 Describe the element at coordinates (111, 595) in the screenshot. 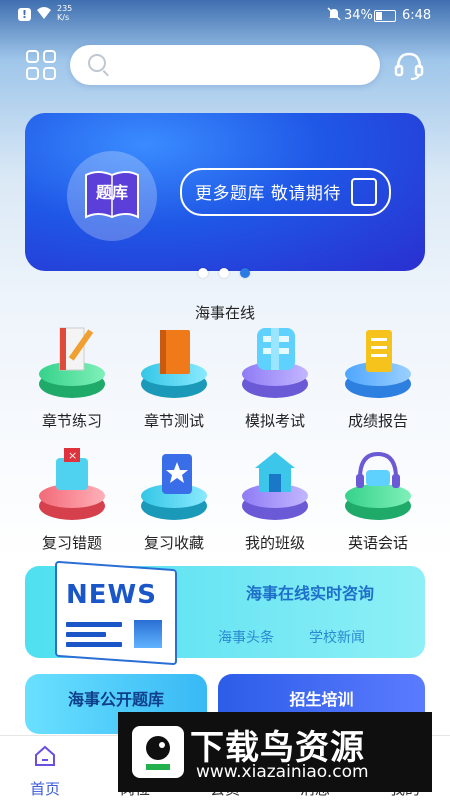

I see `news-label: NEWS` at that location.